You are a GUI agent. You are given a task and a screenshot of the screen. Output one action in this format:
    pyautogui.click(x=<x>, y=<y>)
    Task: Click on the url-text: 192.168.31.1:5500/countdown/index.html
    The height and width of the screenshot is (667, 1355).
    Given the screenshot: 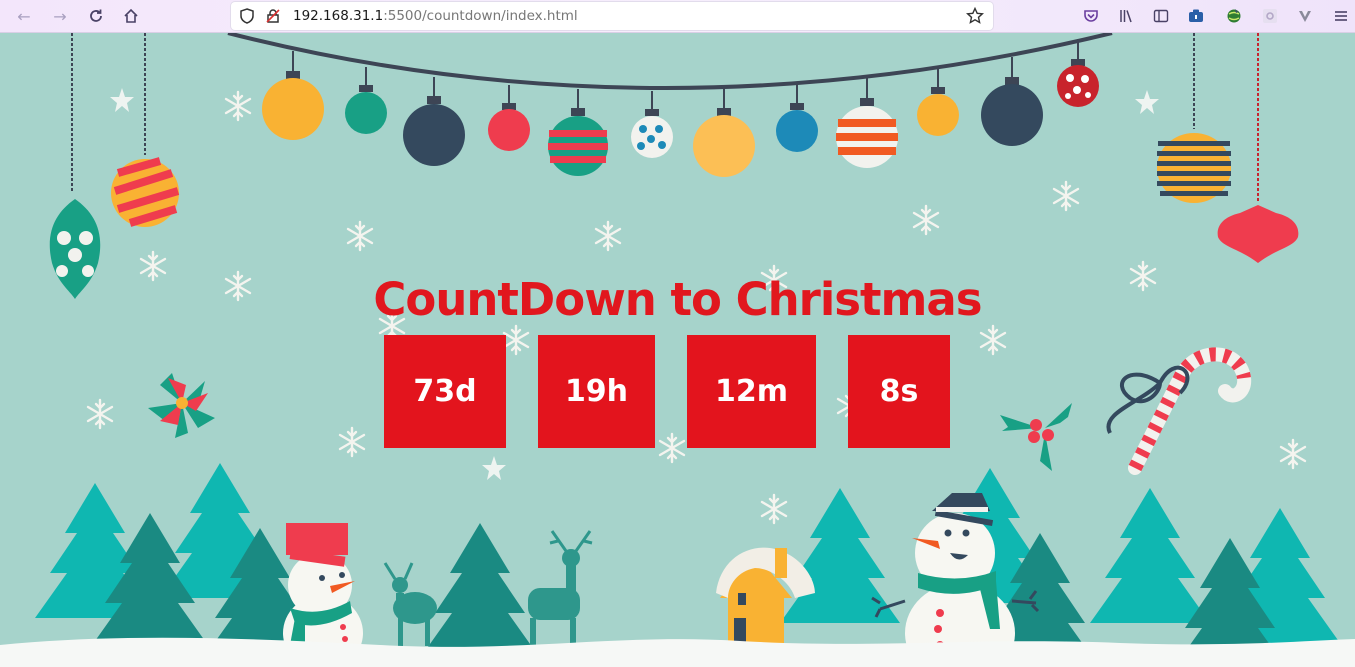 What is the action you would take?
    pyautogui.click(x=435, y=16)
    